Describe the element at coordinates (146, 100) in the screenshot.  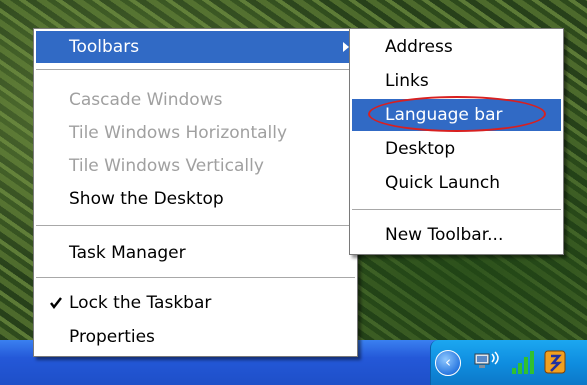
I see `menu-item-cascade-windows-label: Cascade Windows` at that location.